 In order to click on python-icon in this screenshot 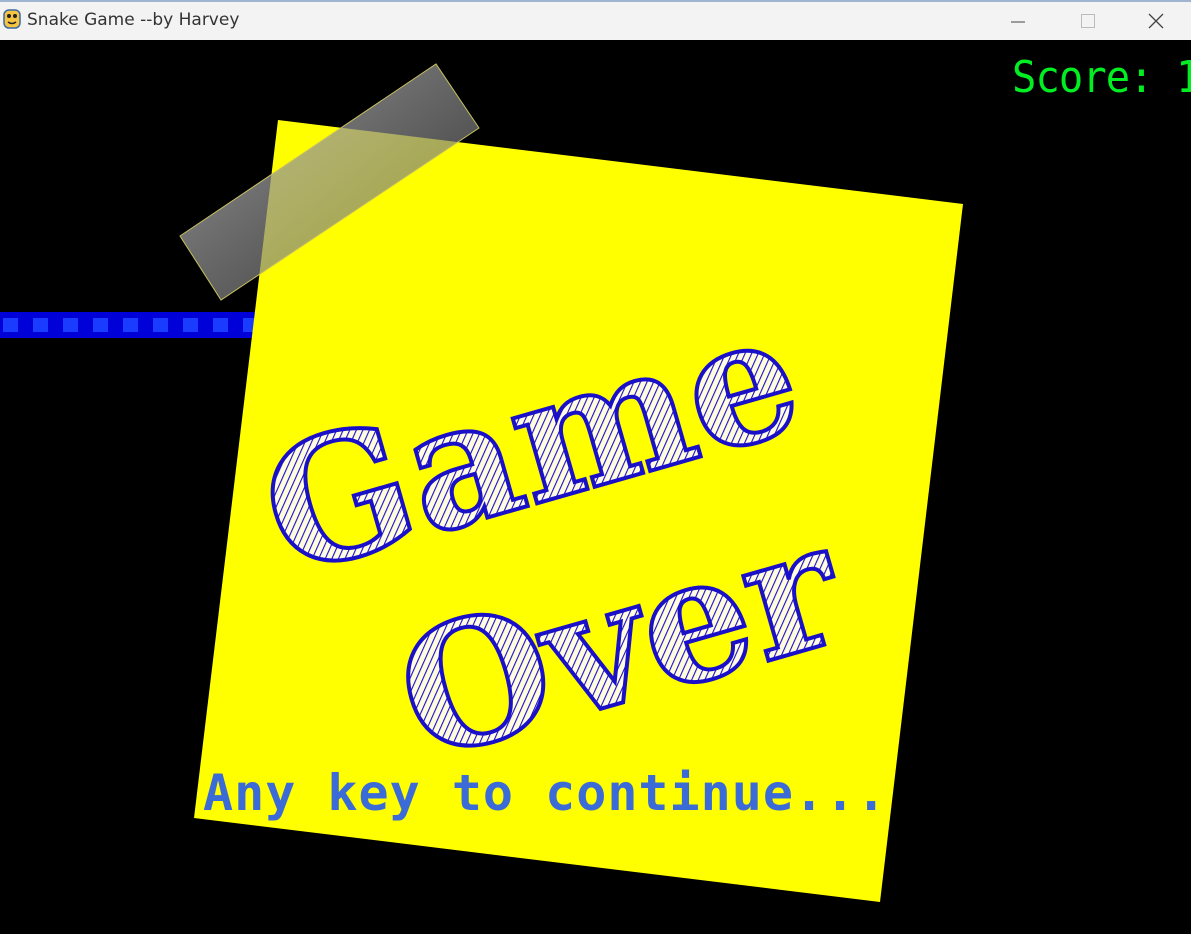, I will do `click(12, 19)`.